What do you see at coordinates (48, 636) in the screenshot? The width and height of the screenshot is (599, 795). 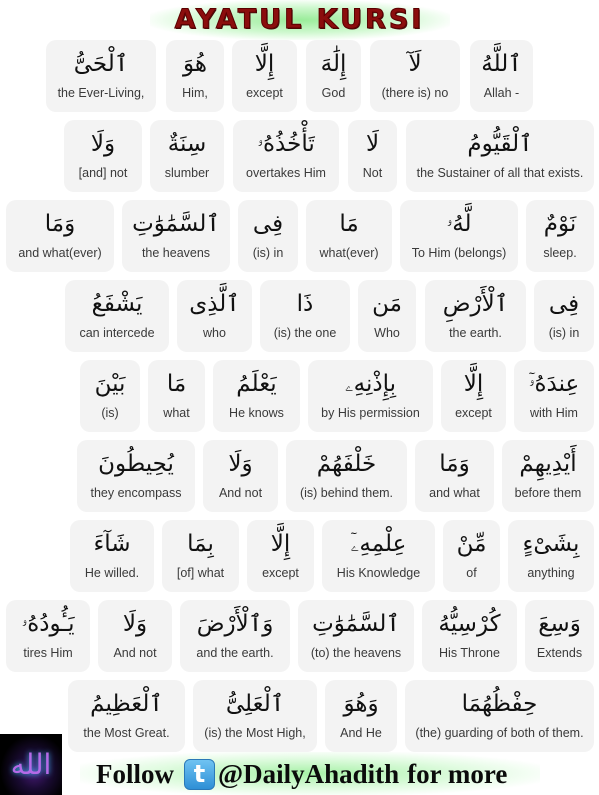 I see `word-card: يَـُٔودُهُۥ tires Him` at bounding box center [48, 636].